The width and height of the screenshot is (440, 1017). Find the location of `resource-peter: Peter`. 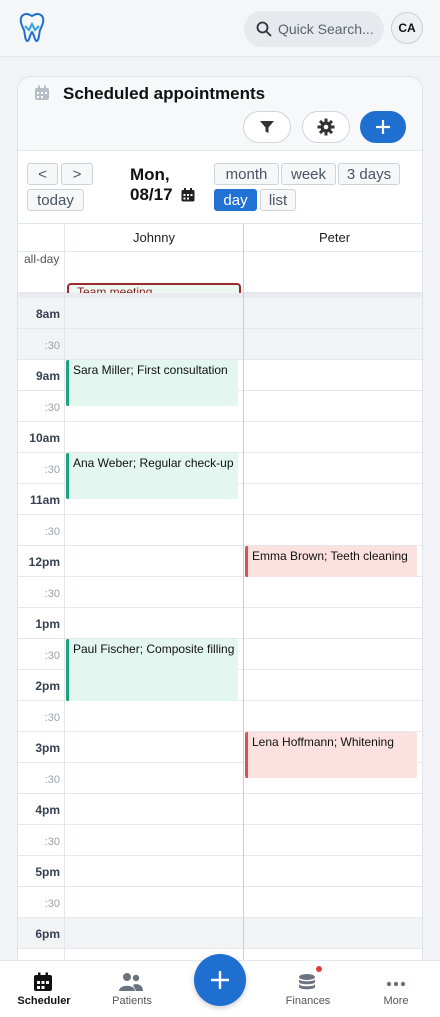

resource-peter: Peter is located at coordinates (334, 237).